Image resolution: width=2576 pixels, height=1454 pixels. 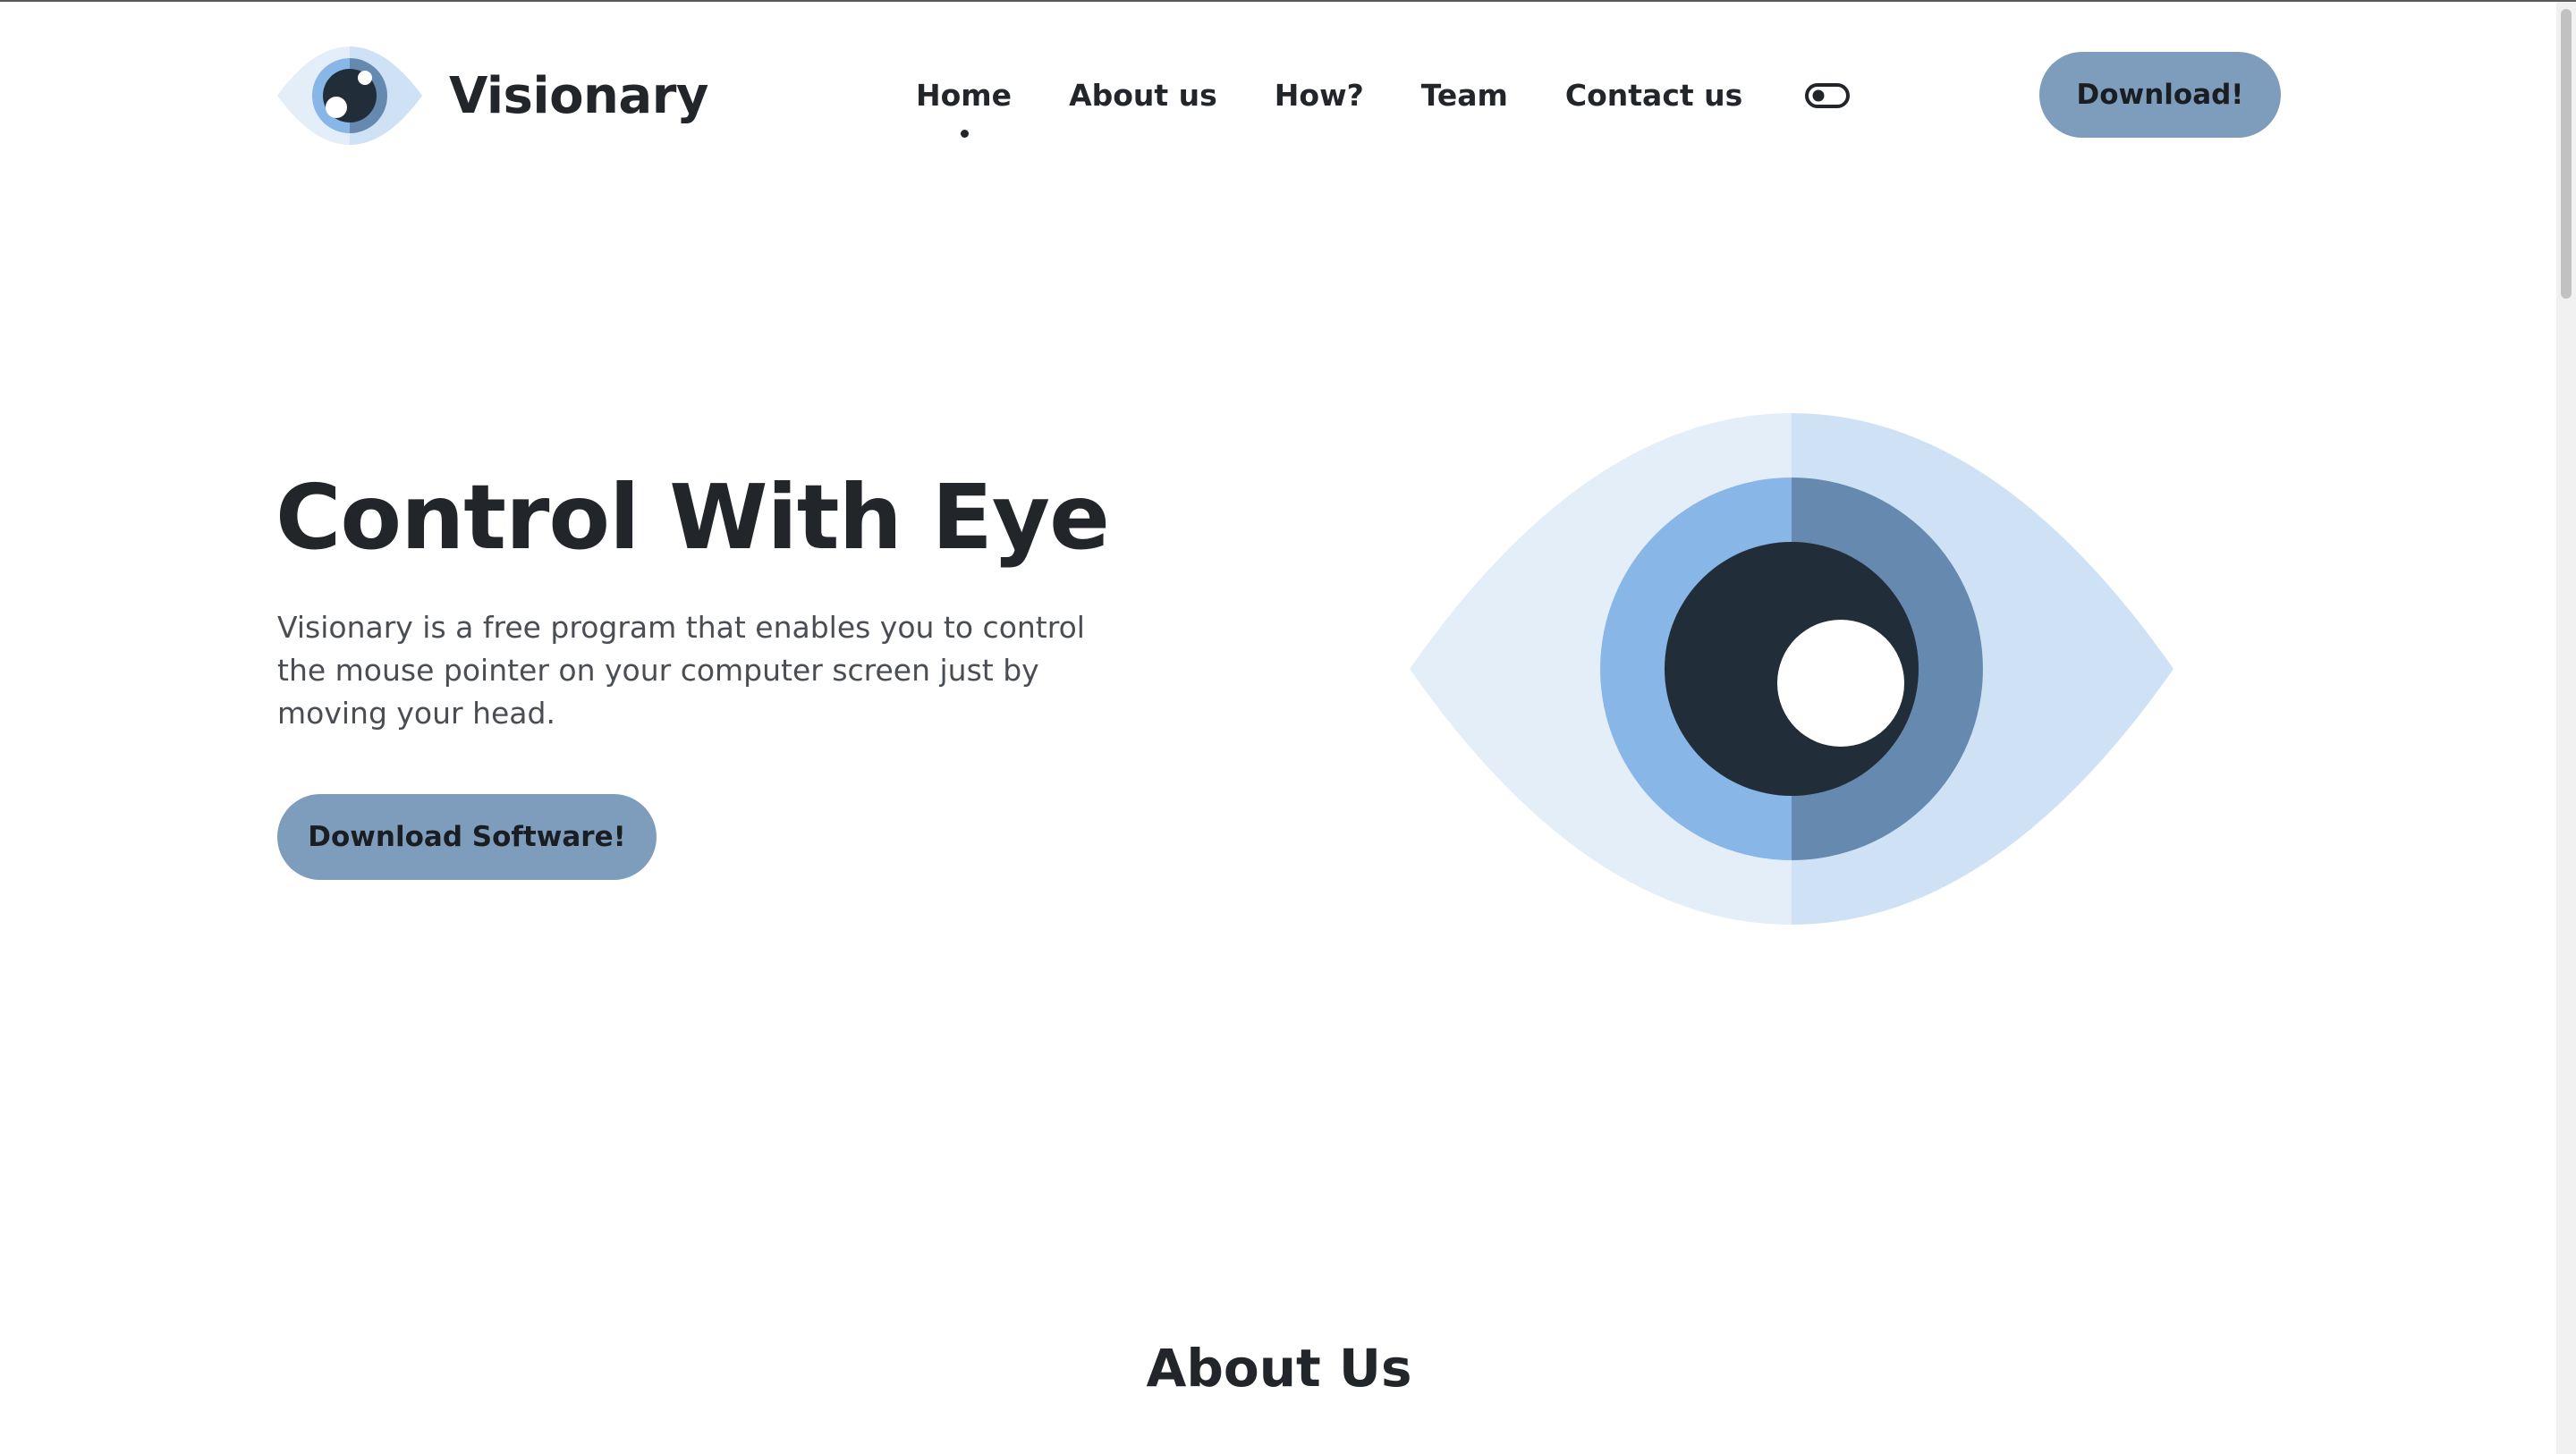 I want to click on download-software-button: Download Software!, so click(x=467, y=837).